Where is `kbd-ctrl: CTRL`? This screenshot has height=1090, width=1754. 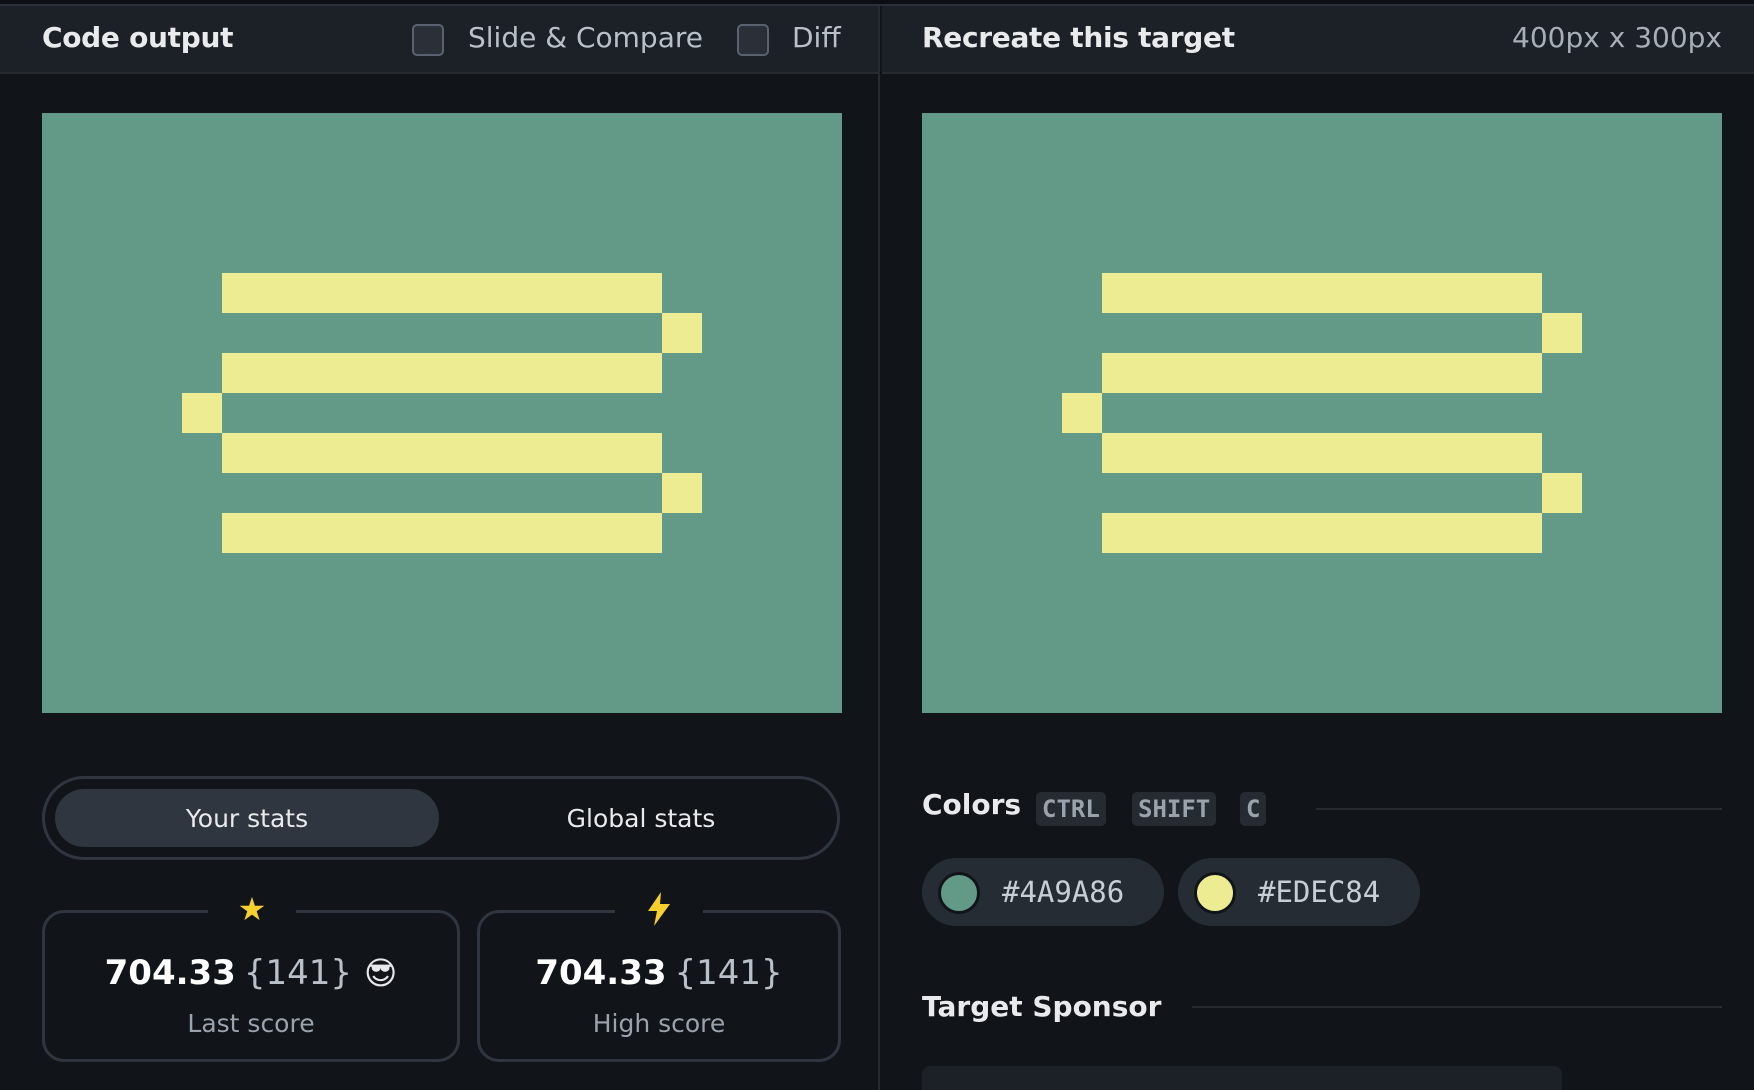
kbd-ctrl: CTRL is located at coordinates (1071, 809).